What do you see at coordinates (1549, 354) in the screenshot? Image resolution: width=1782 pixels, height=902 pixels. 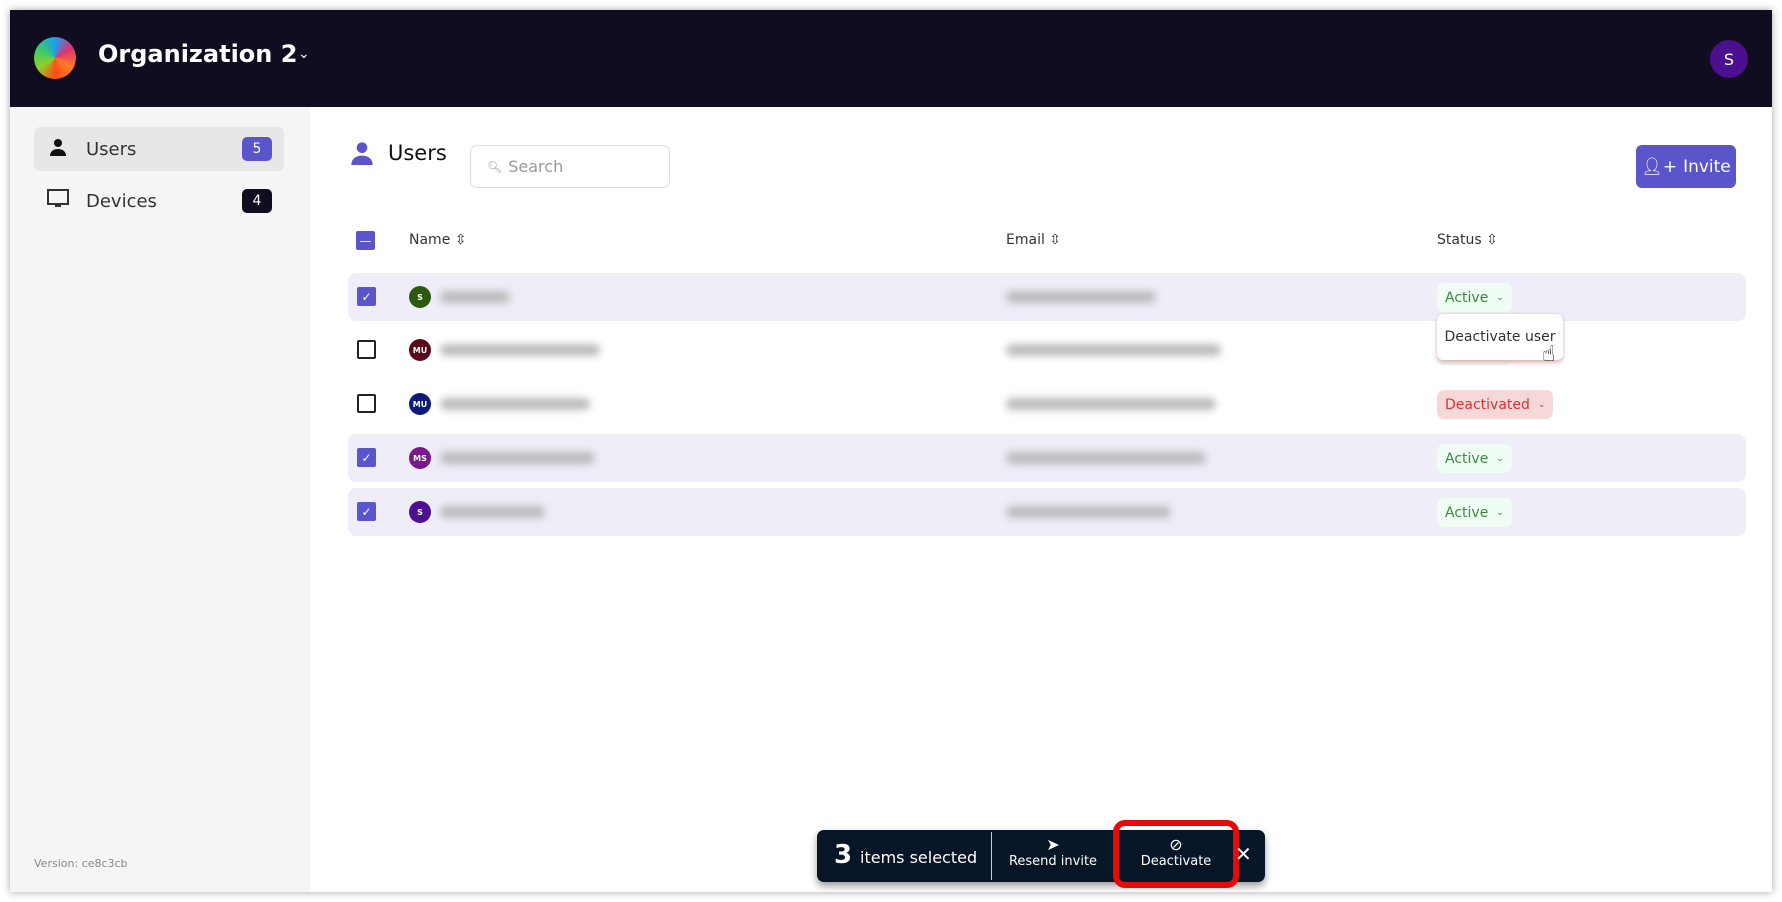 I see `hand-cursor-icon: ☝` at bounding box center [1549, 354].